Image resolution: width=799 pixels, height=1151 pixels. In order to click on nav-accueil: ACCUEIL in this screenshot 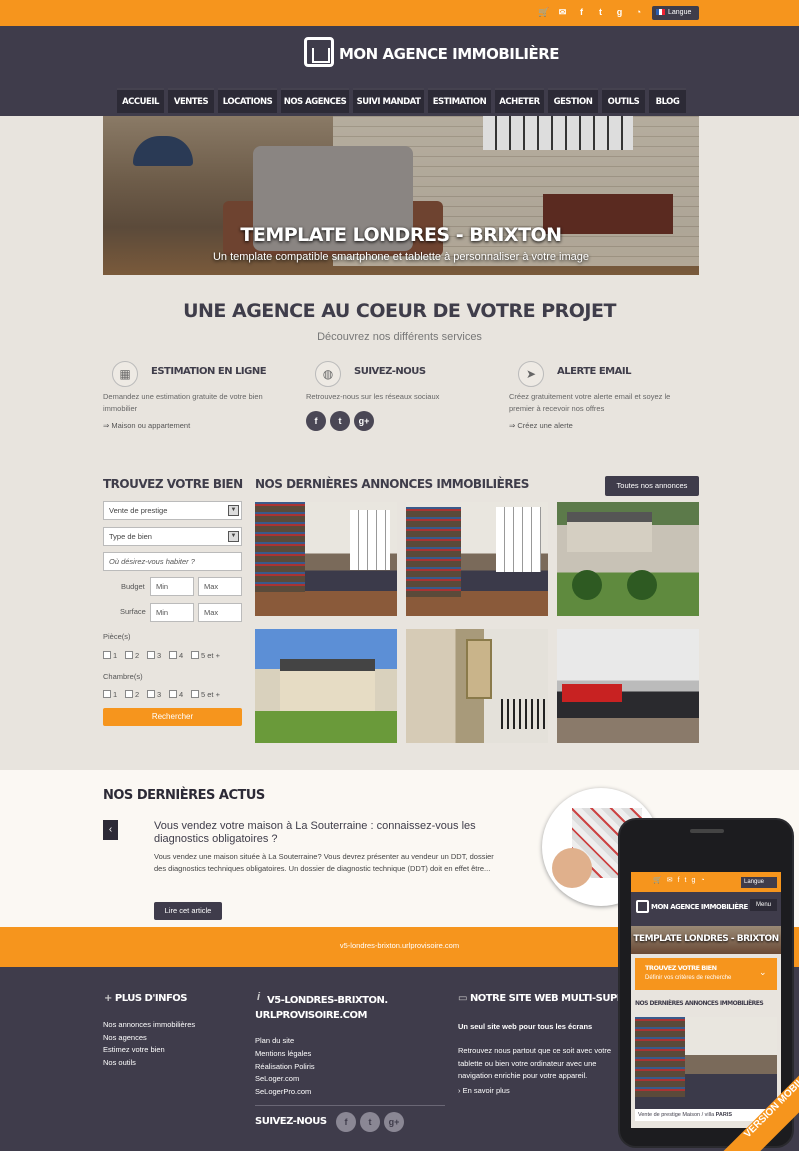, I will do `click(140, 100)`.